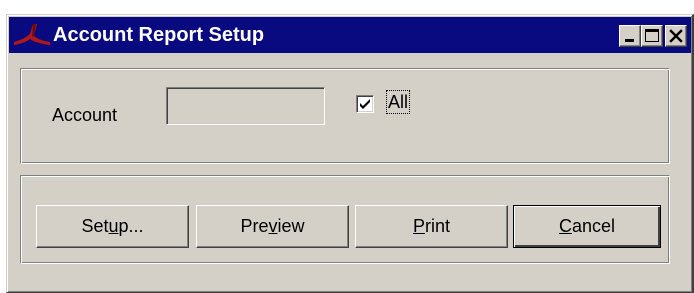  I want to click on checkmark-icon, so click(365, 104).